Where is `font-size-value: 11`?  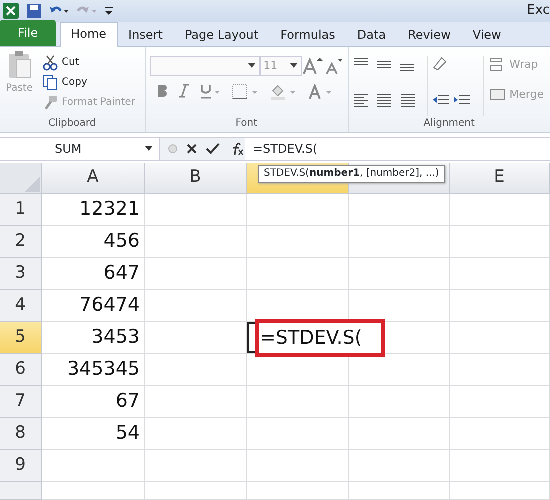 font-size-value: 11 is located at coordinates (271, 66).